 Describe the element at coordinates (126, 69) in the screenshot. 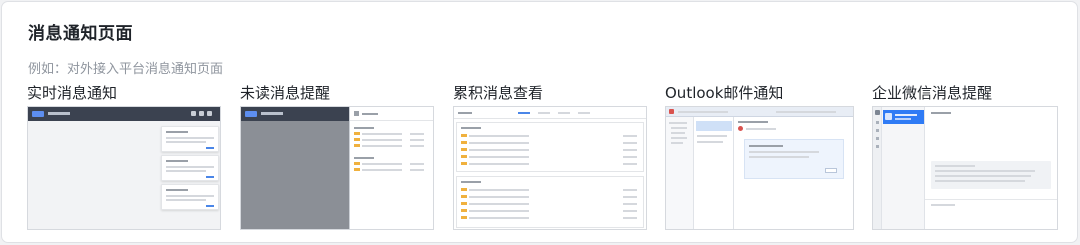

I see `section-subtitle: 例如：对外接入平台消息通知页面` at that location.